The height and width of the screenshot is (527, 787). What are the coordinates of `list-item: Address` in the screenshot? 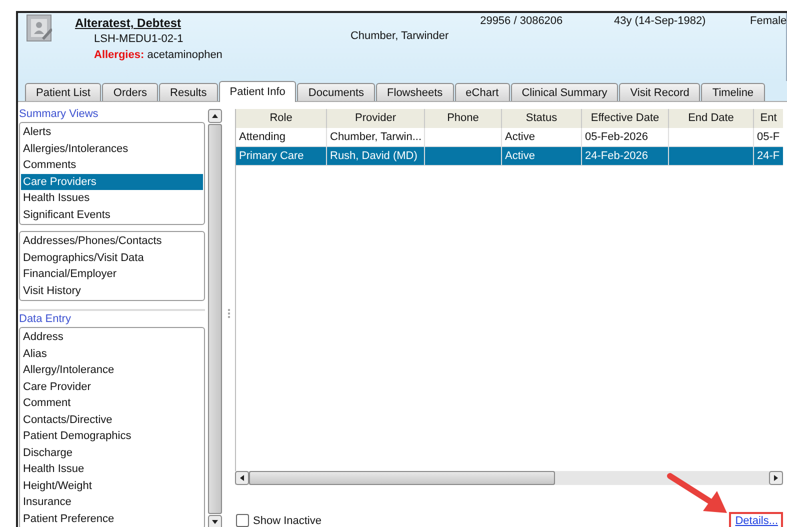 It's located at (112, 337).